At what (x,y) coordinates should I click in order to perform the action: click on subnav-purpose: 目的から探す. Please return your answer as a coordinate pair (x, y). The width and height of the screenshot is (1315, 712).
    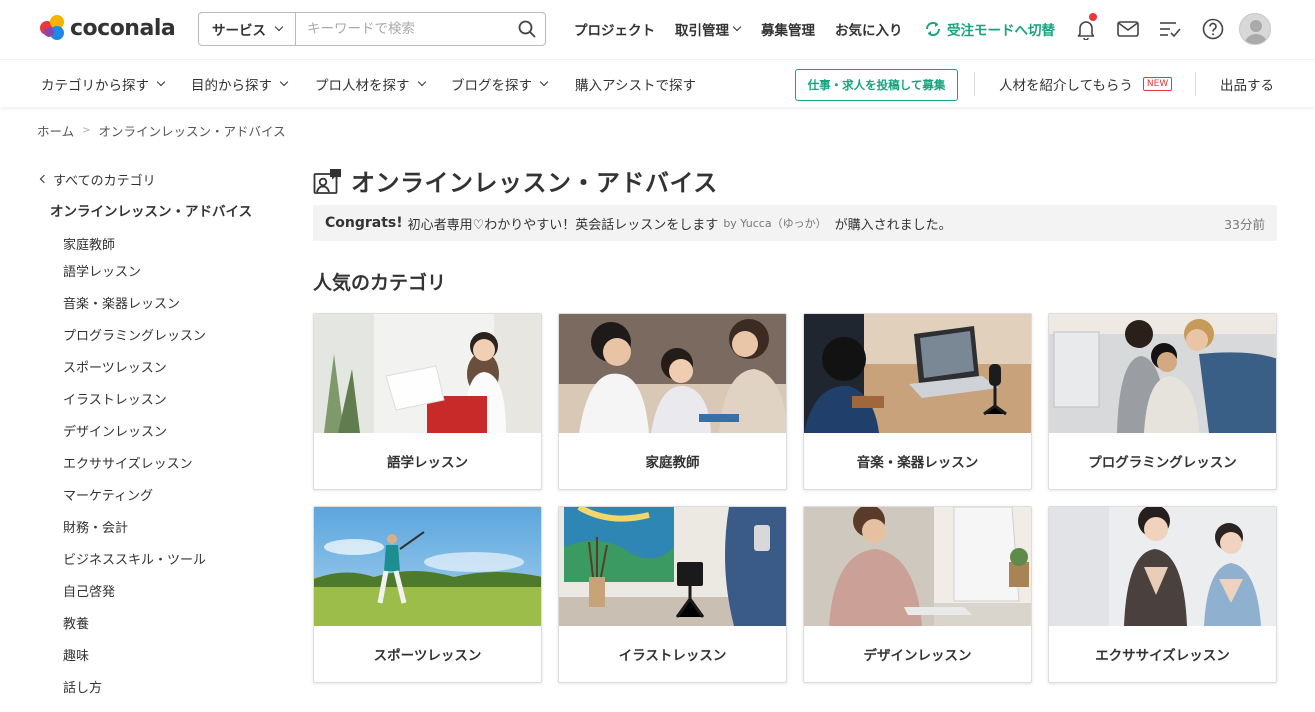
    Looking at the image, I should click on (240, 84).